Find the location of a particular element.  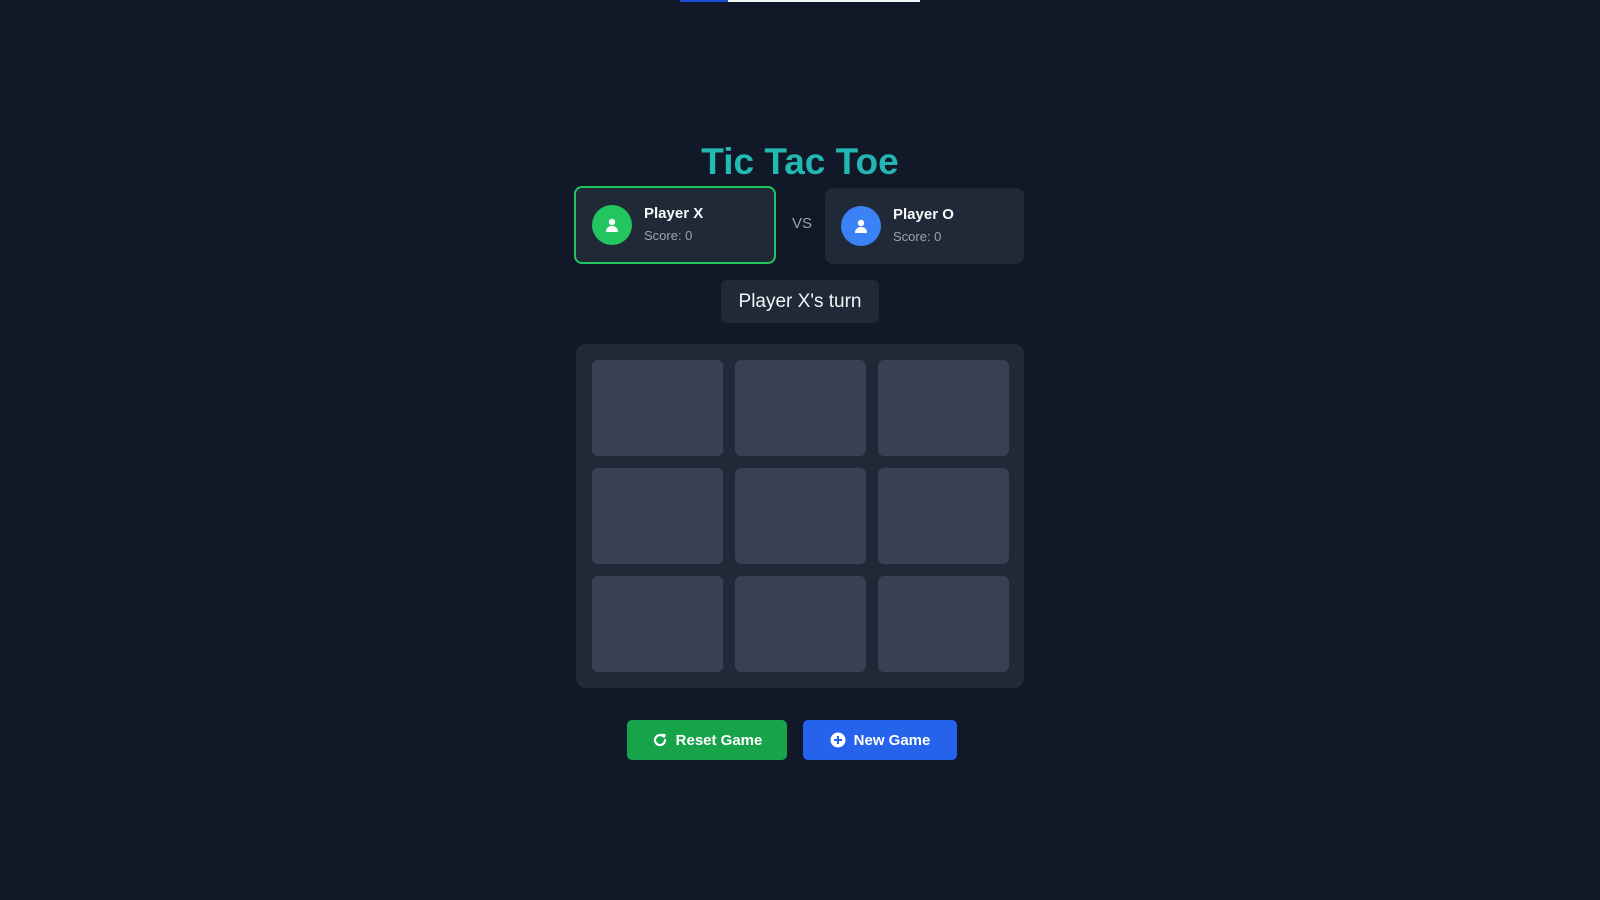

player-card-x: Player X Score: 0 is located at coordinates (675, 225).